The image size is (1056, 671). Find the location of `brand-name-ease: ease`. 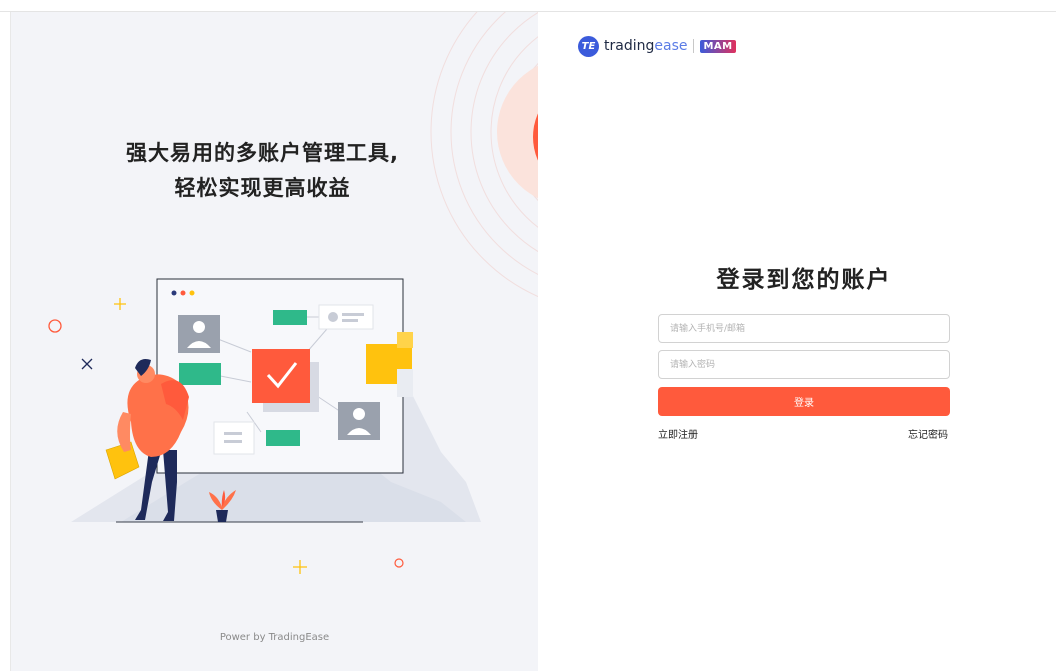

brand-name-ease: ease is located at coordinates (671, 46).